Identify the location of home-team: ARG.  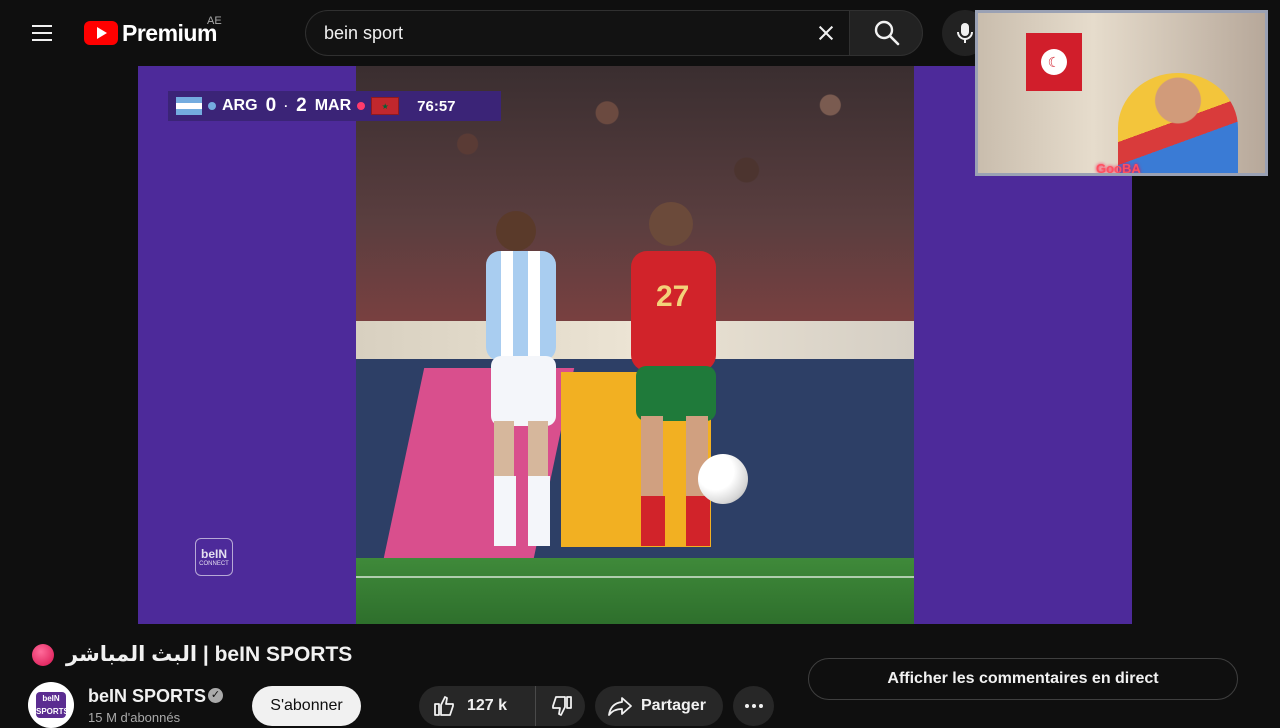
(240, 105).